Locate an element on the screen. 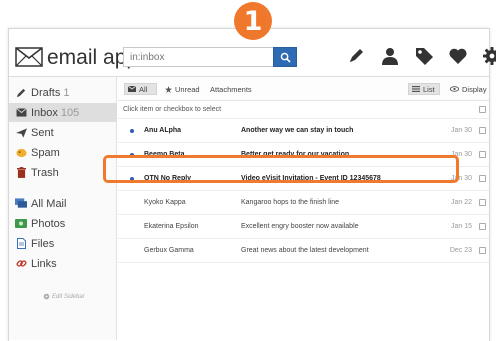 This screenshot has width=496, height=341. row-subject: Kangaroo hops to the finish line is located at coordinates (290, 202).